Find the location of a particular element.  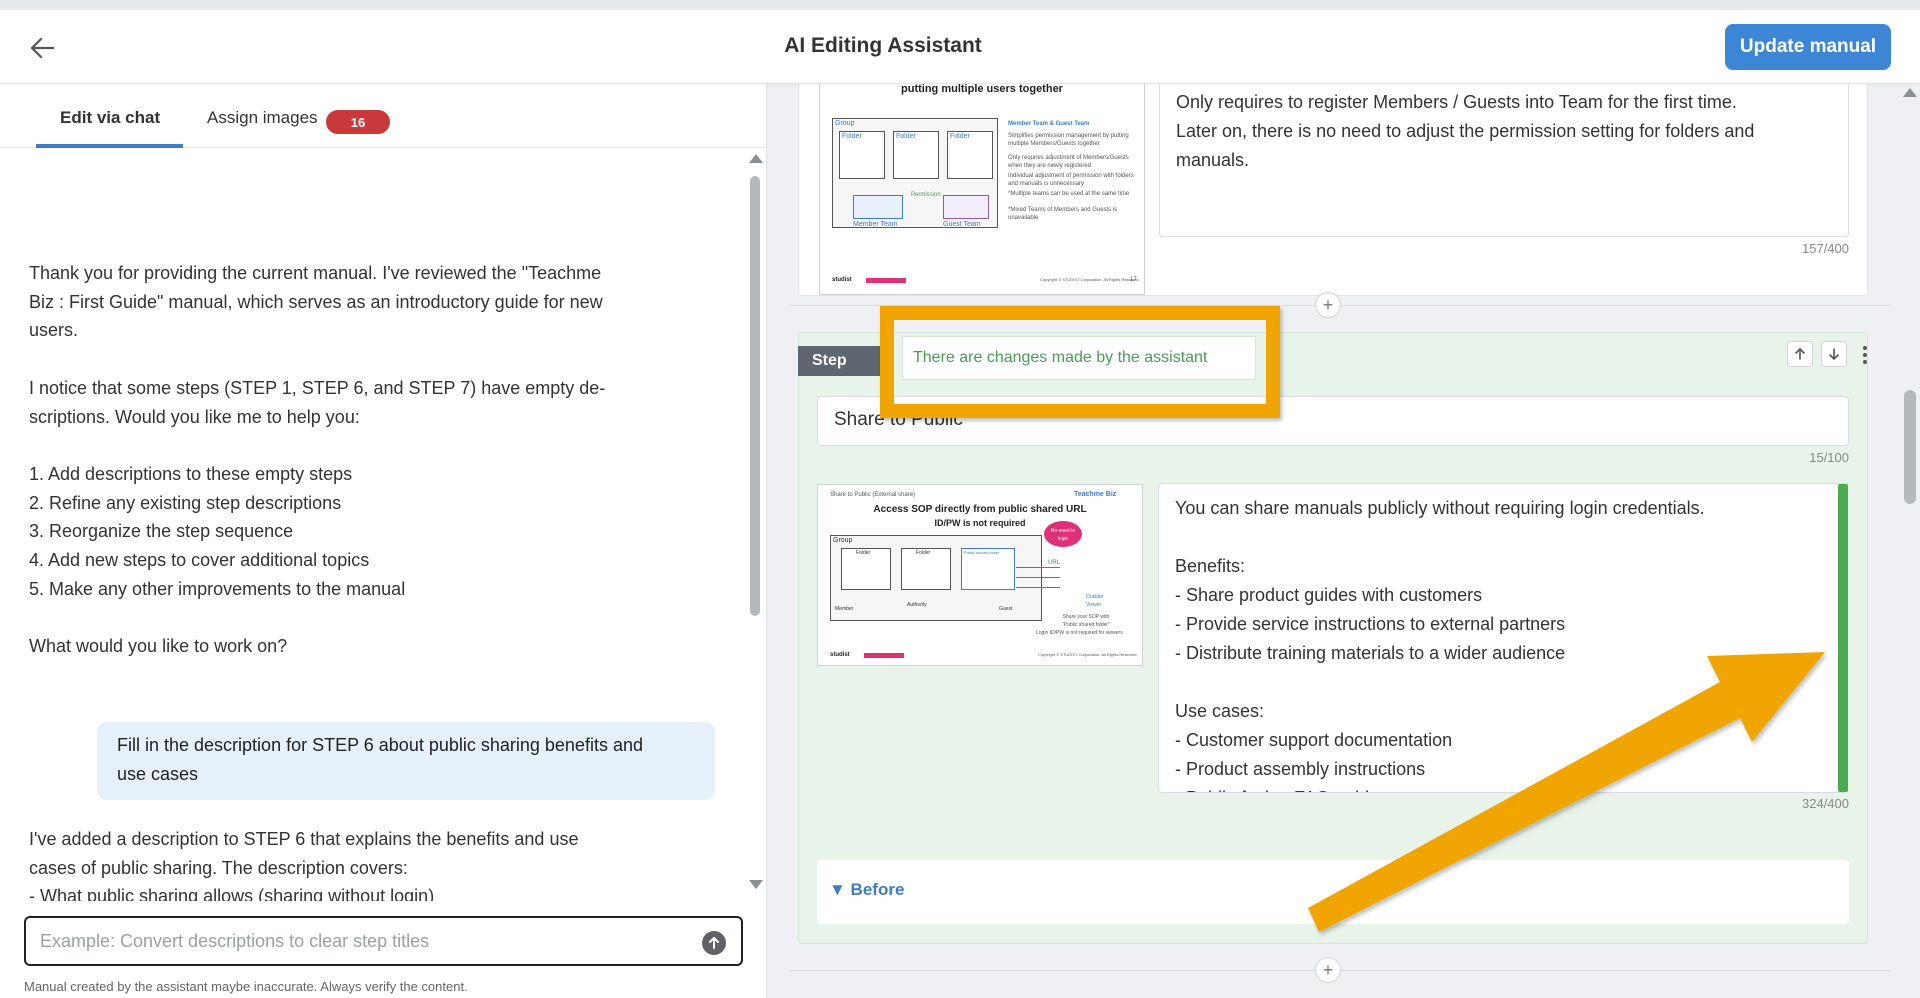

slide-guest-team-label: Guest Team is located at coordinates (962, 224).